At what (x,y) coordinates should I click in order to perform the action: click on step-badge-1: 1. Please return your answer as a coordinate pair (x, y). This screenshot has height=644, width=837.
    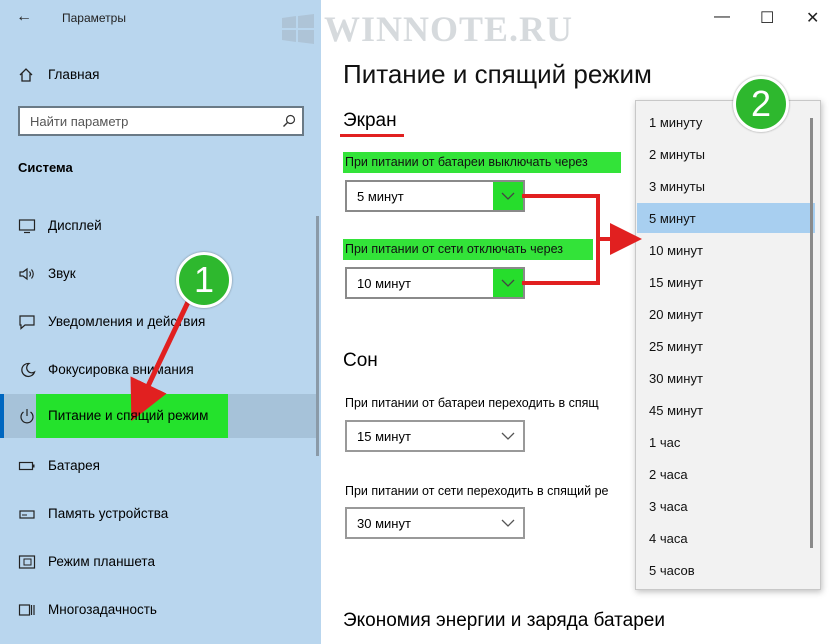
    Looking at the image, I should click on (204, 280).